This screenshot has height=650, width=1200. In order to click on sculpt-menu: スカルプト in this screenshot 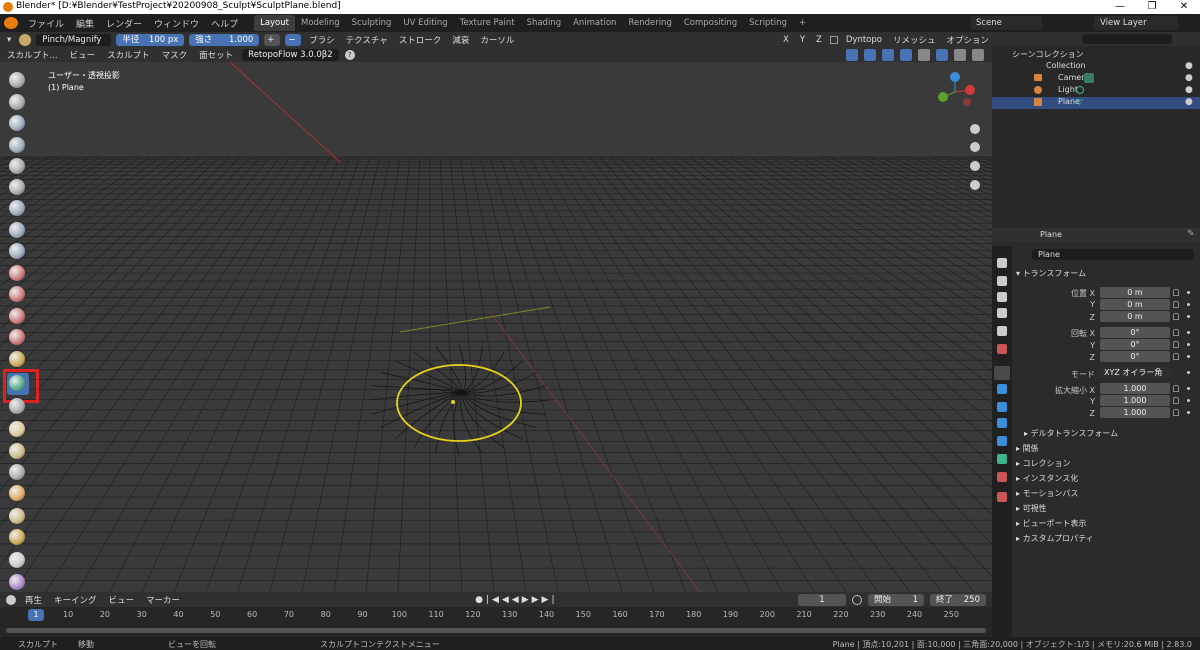, I will do `click(128, 55)`.